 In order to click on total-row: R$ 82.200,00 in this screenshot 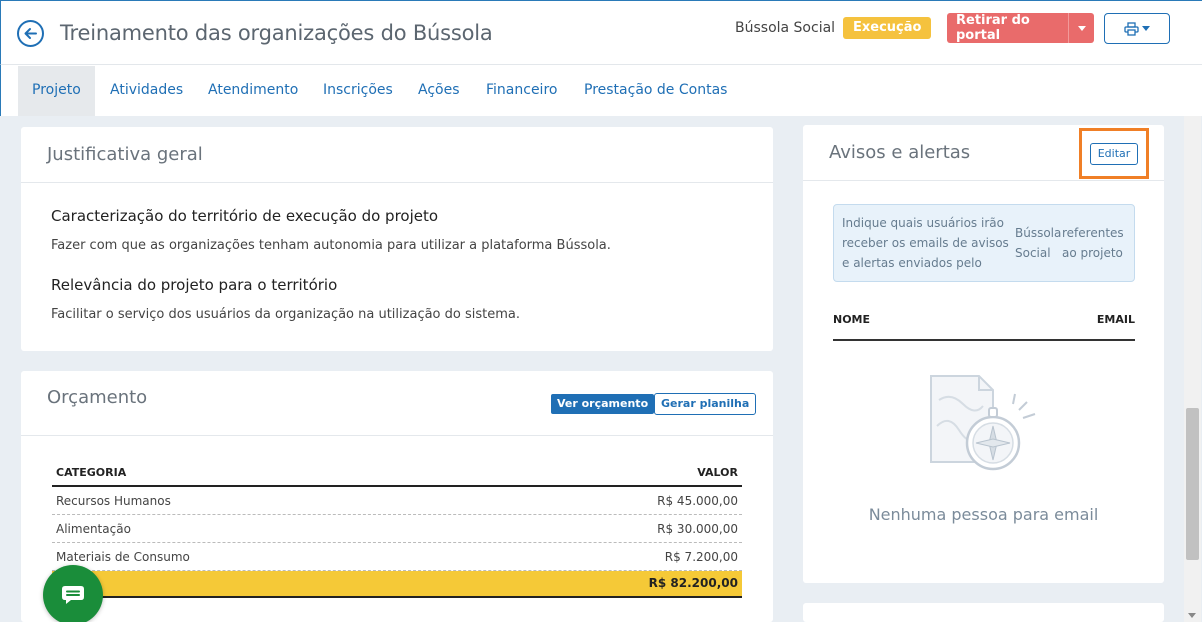, I will do `click(397, 584)`.